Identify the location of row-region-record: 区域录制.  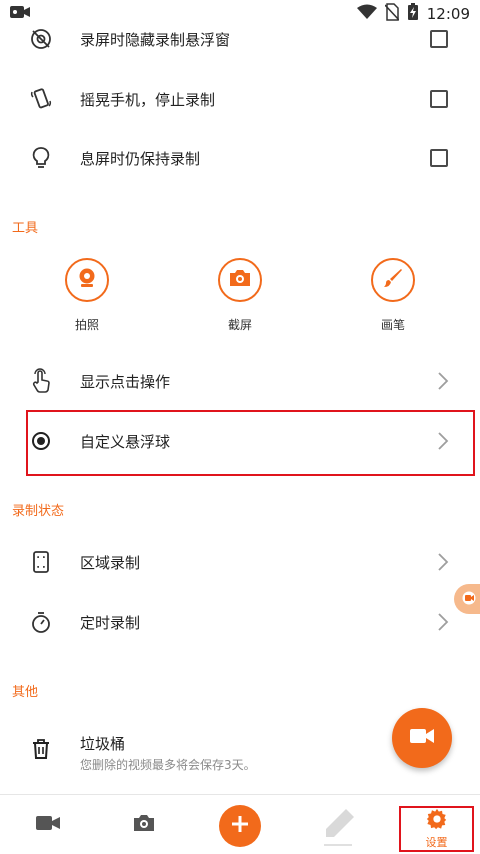
(240, 562).